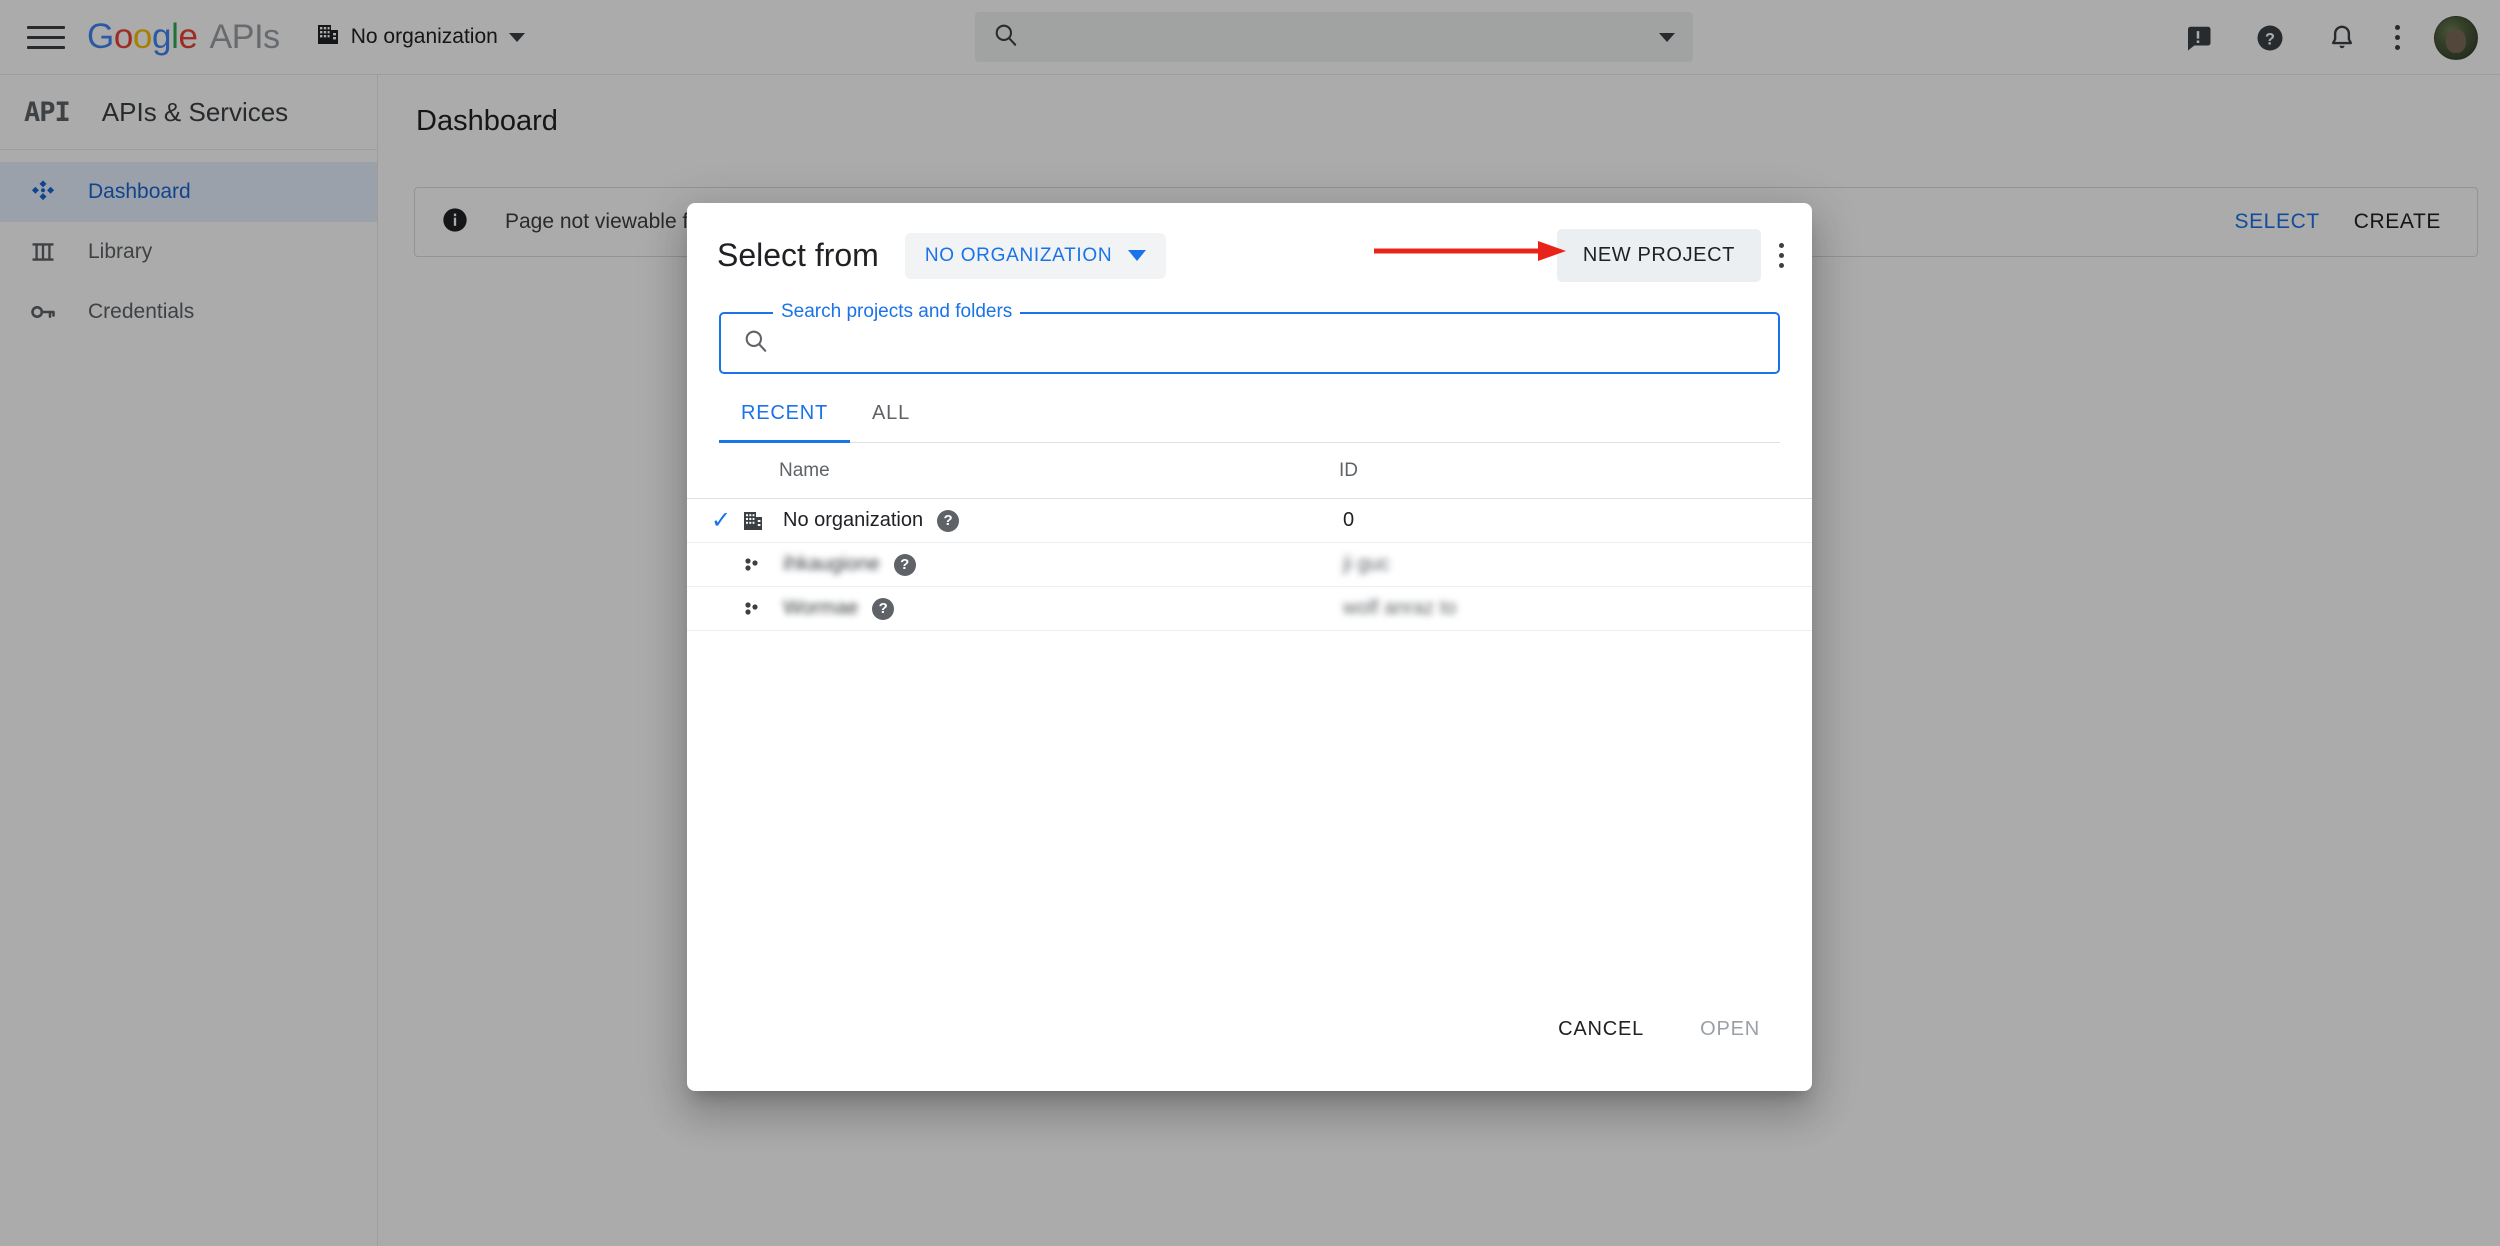  I want to click on dialog-search-container: Search projects and folders, so click(1249, 328).